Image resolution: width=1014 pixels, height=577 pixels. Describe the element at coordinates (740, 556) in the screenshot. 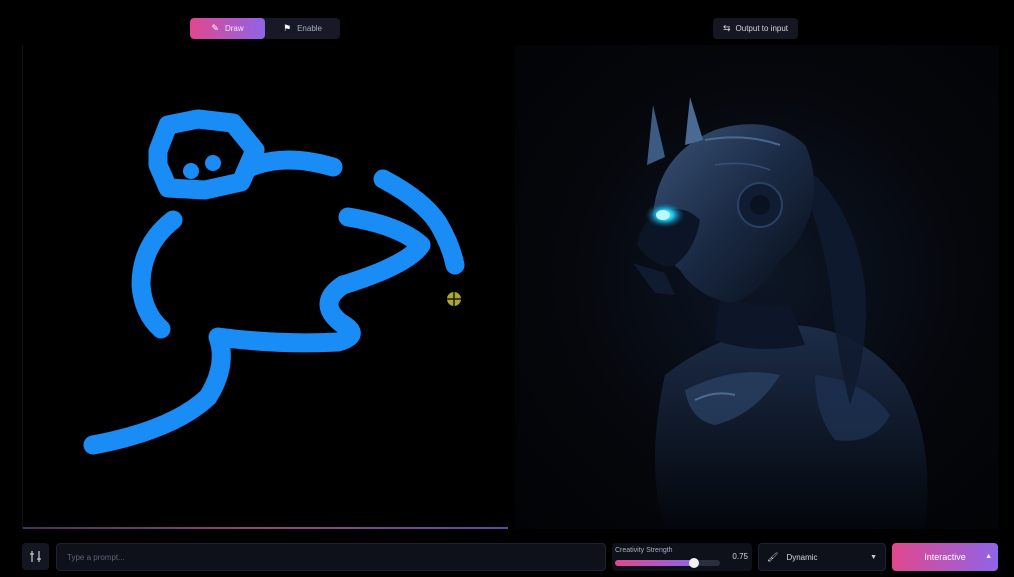

I see `creativity-strength-value: 0.75` at that location.